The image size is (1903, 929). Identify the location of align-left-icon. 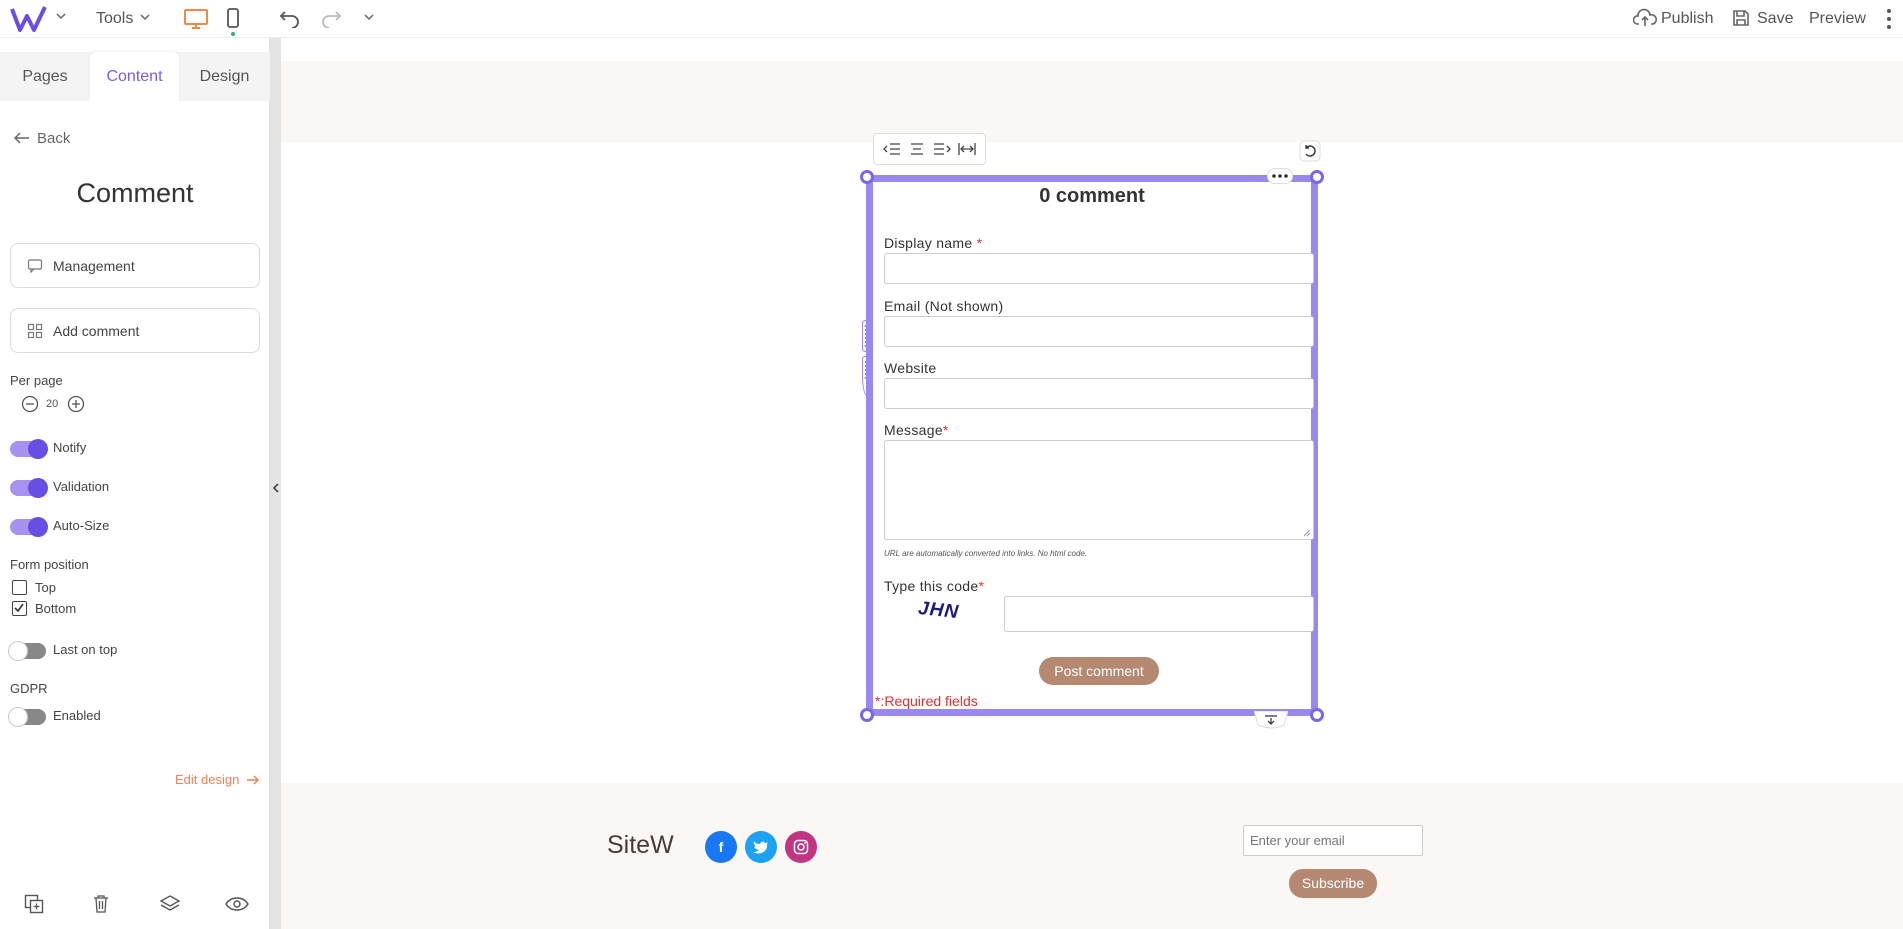
(892, 149).